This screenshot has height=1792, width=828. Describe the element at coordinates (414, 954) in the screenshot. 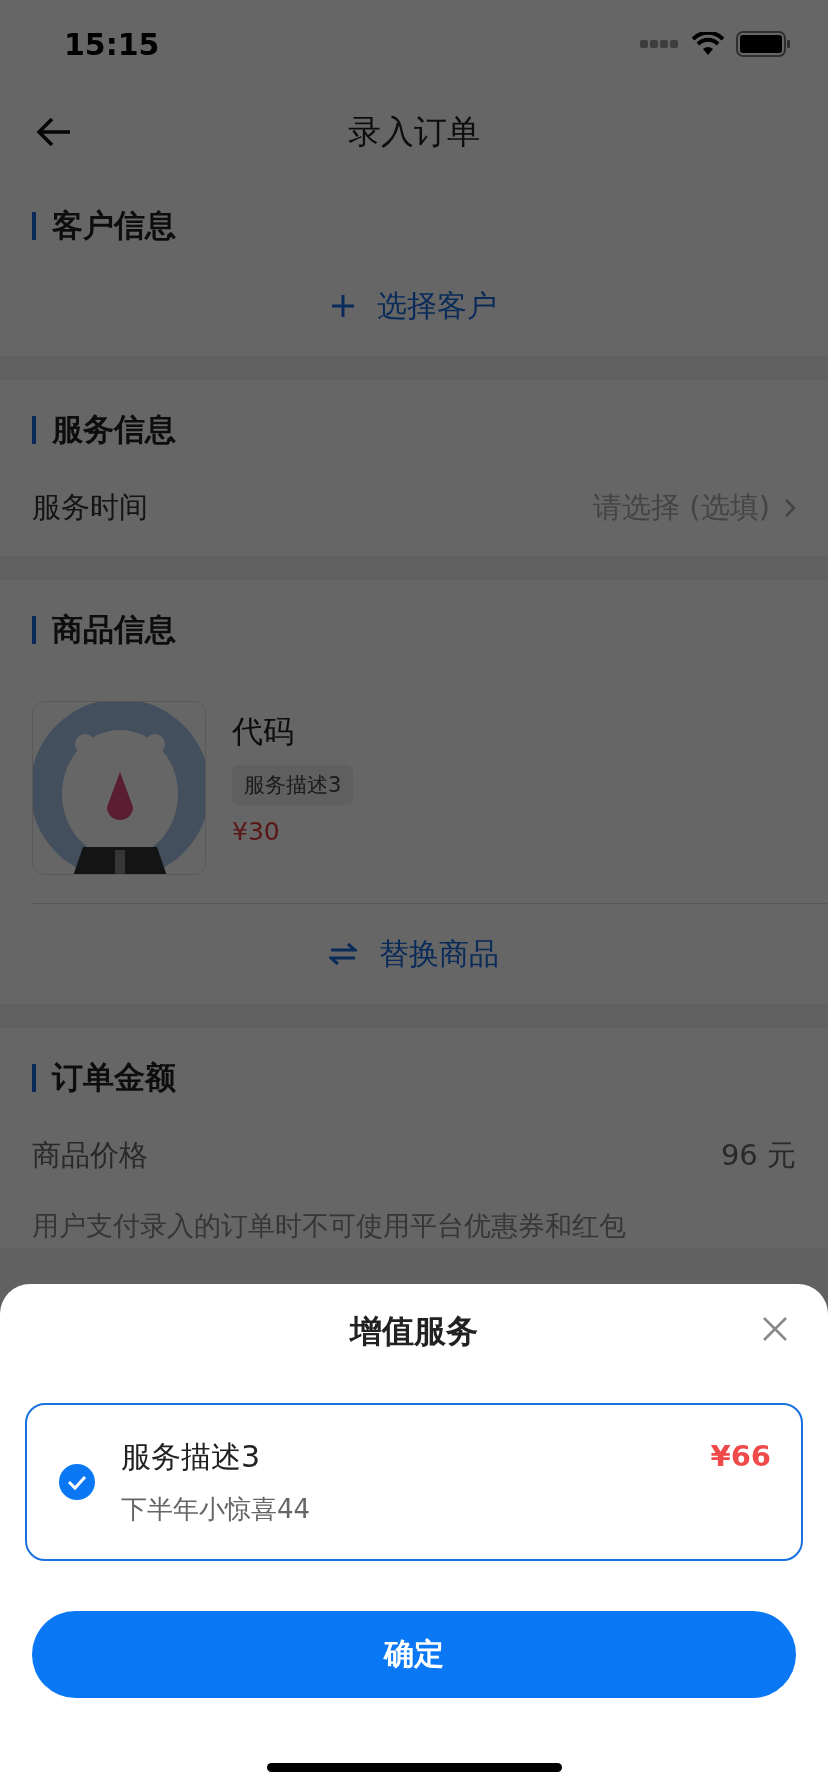

I see `replace-product-button: 替换商品` at that location.